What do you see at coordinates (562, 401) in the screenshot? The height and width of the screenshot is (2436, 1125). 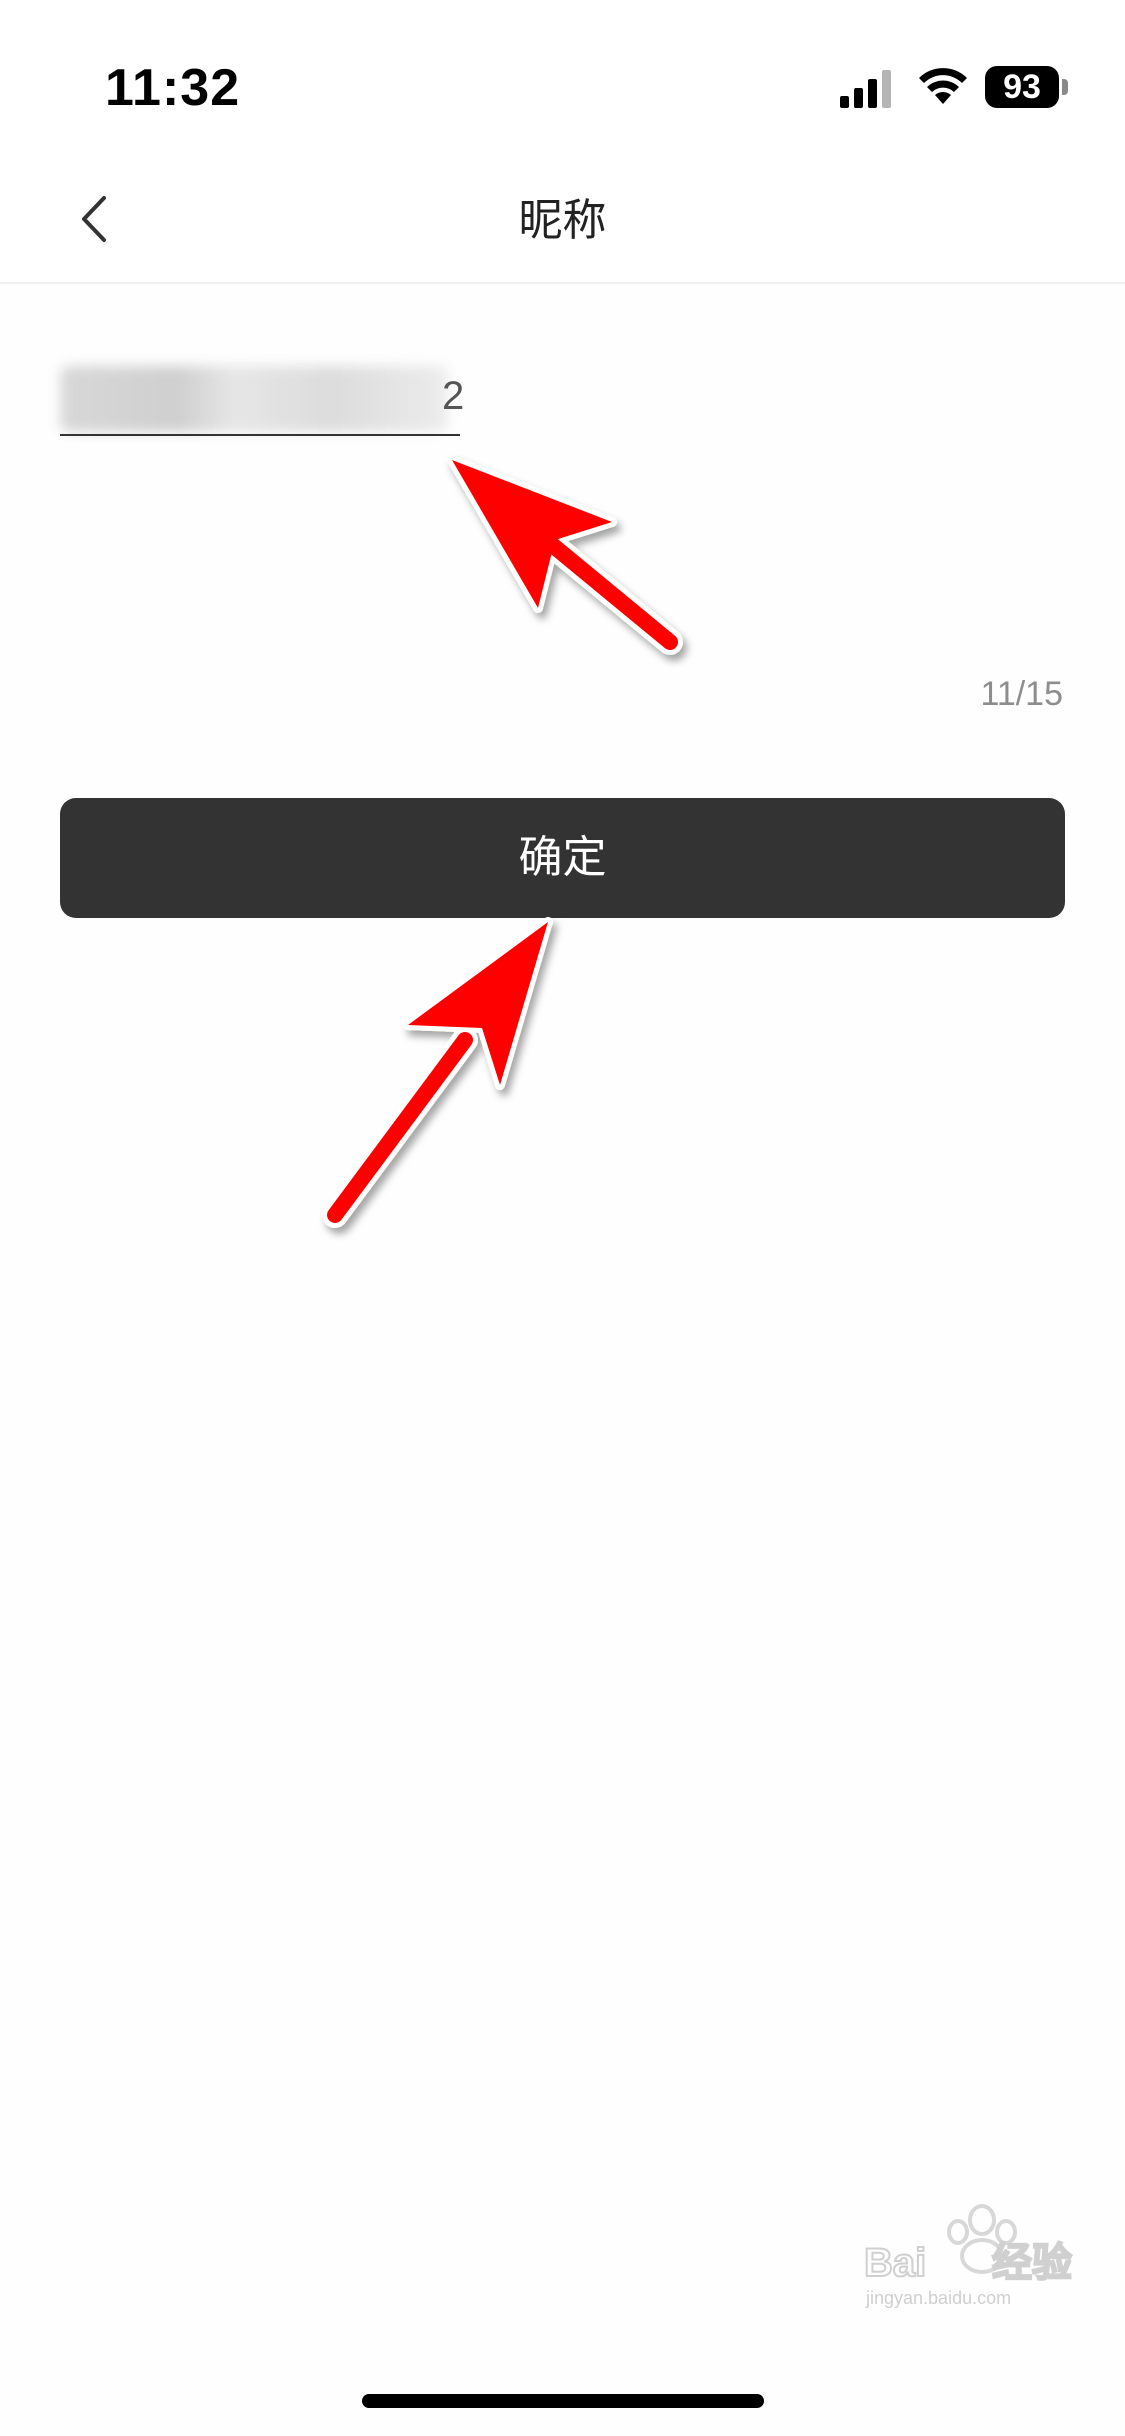 I see `nickname-input: 2` at bounding box center [562, 401].